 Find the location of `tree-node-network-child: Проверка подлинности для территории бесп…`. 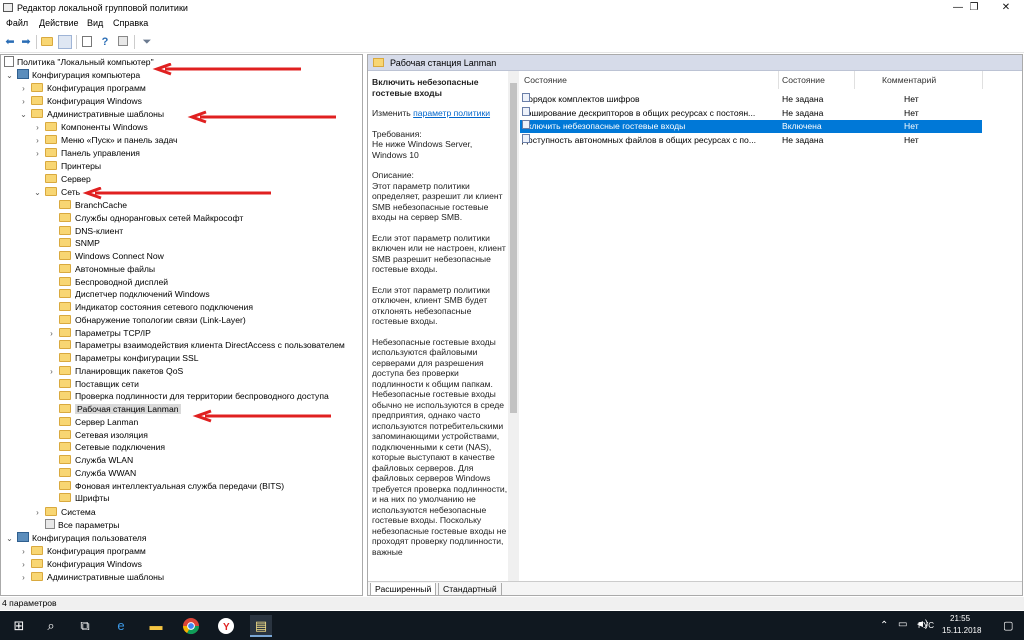

tree-node-network-child: Проверка подлинности для территории бесп… is located at coordinates (194, 396).